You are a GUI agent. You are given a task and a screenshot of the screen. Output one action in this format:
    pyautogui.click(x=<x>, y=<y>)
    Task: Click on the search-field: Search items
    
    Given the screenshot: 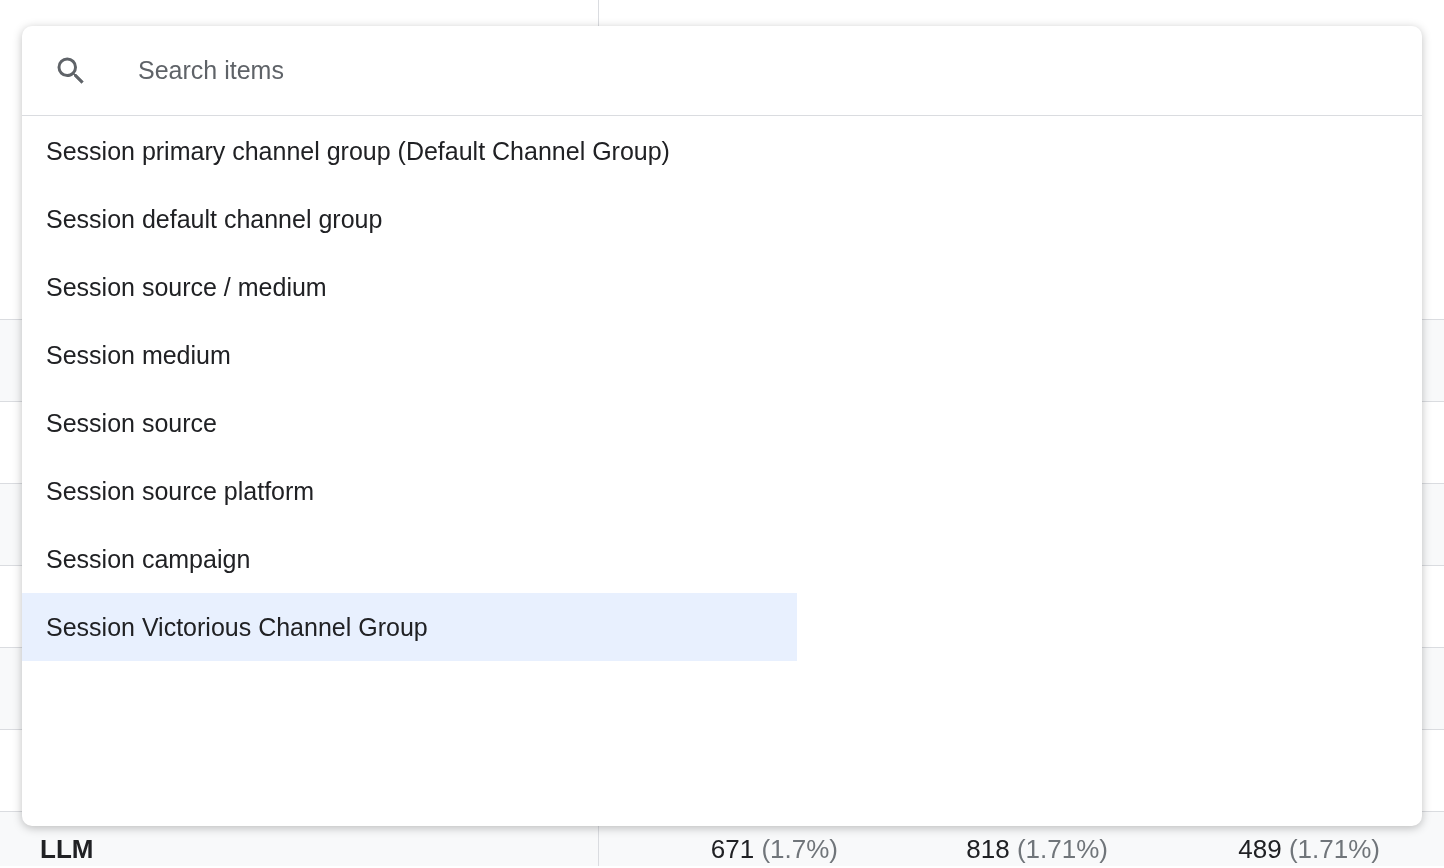 What is the action you would take?
    pyautogui.click(x=438, y=70)
    